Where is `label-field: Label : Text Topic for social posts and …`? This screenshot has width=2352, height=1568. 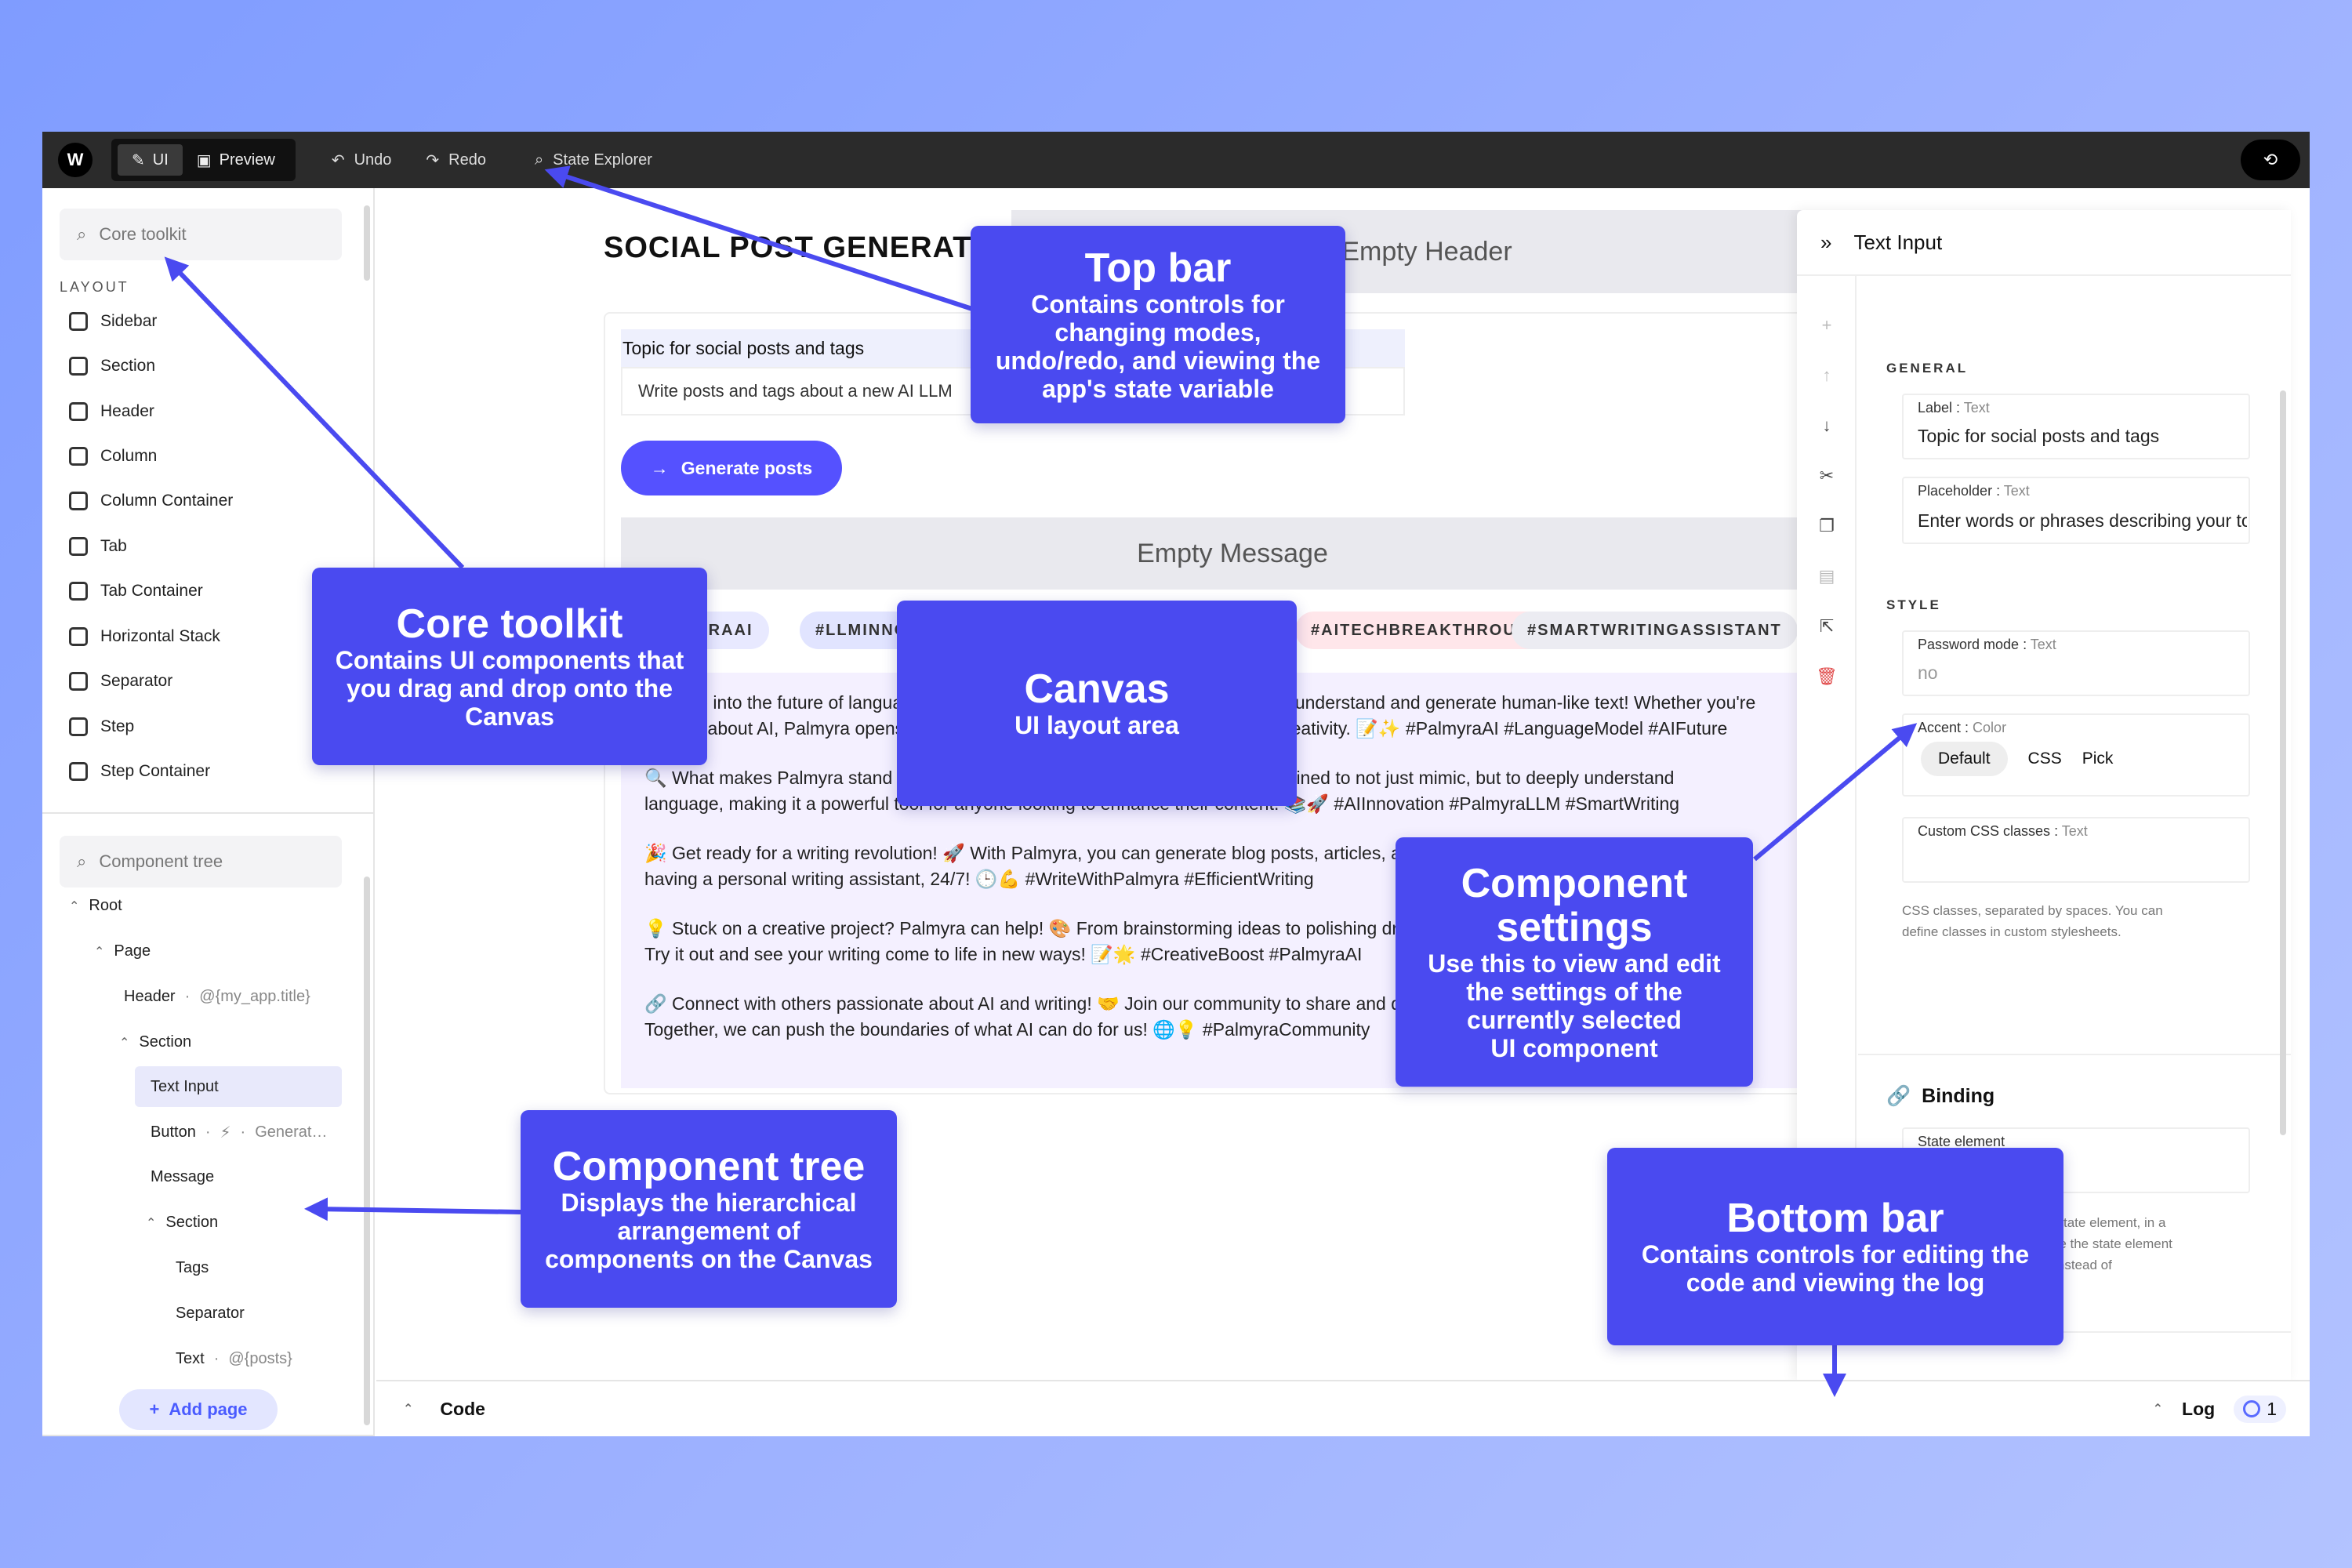 label-field: Label : Text Topic for social posts and … is located at coordinates (2076, 426).